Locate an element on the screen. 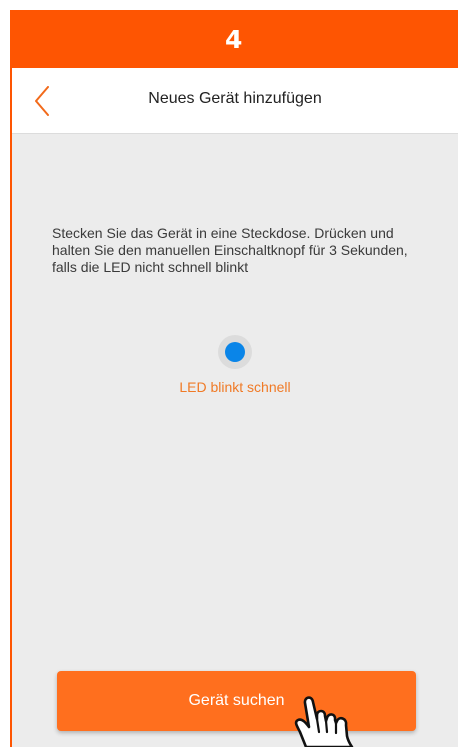 Image resolution: width=458 pixels, height=747 pixels. step-number: 4 is located at coordinates (234, 39).